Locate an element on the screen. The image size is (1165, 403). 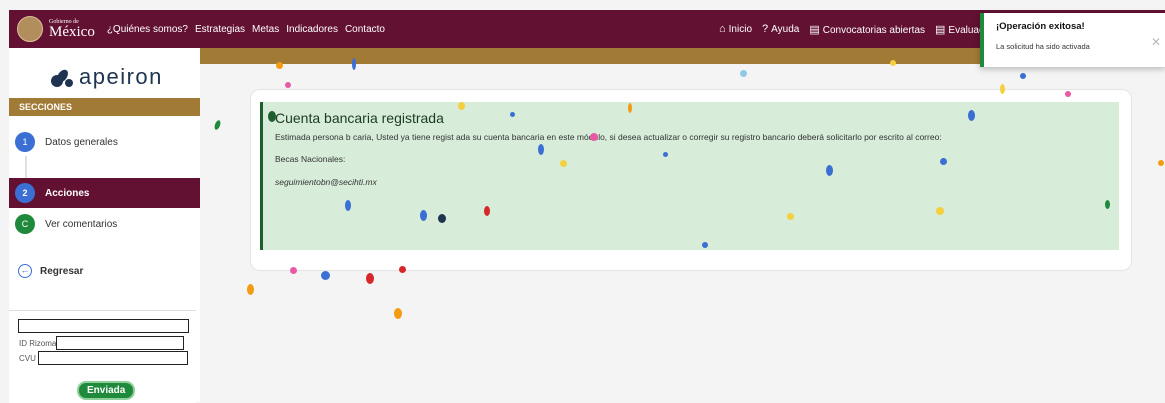
alert-title: Cuenta bancaria registrada is located at coordinates (359, 118).